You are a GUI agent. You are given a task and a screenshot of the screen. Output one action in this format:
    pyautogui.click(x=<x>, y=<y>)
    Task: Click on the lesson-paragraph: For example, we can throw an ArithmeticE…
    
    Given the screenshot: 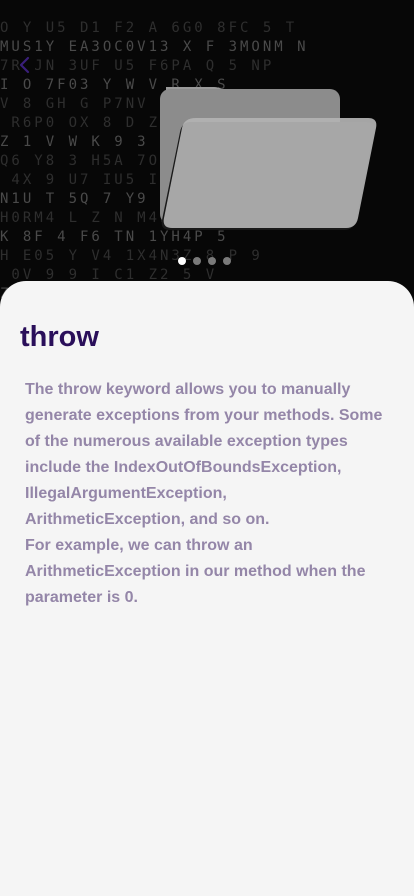 What is the action you would take?
    pyautogui.click(x=195, y=571)
    